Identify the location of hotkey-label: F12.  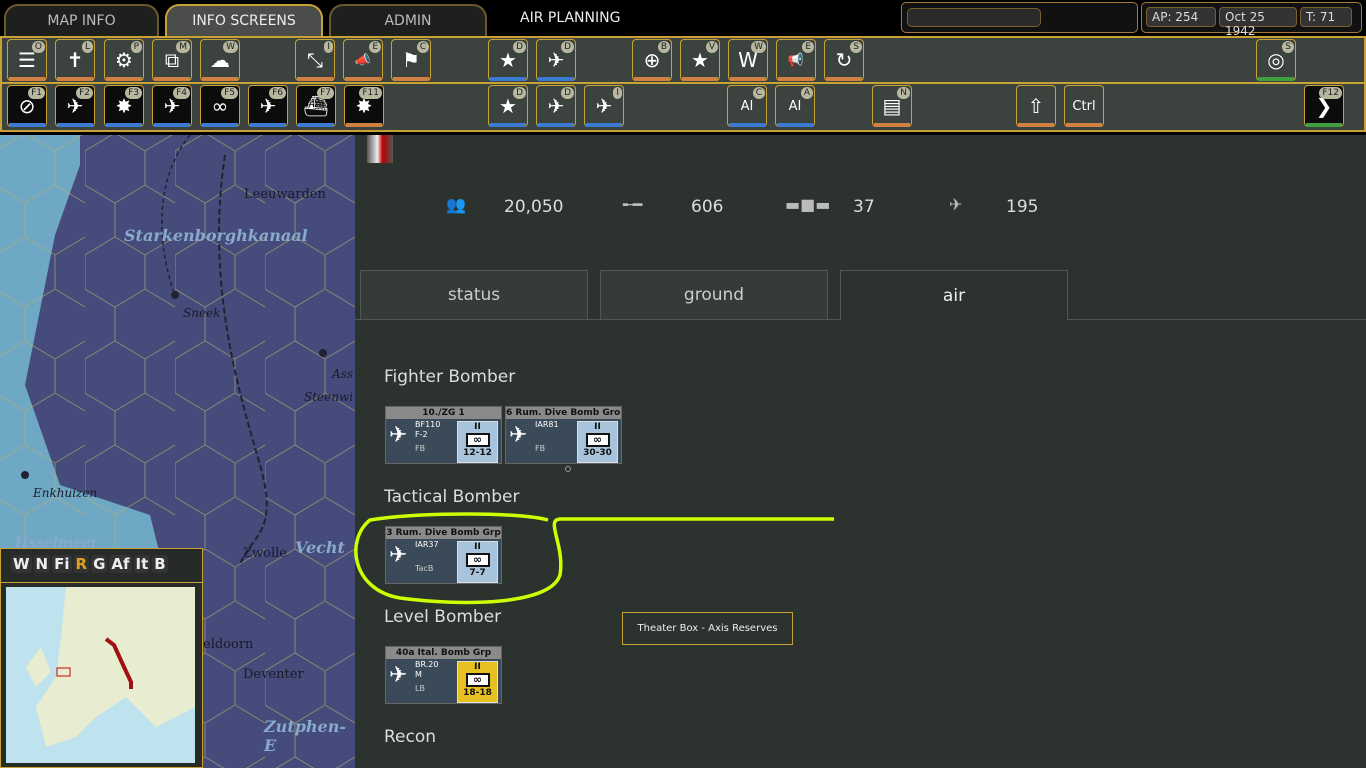
(1330, 93).